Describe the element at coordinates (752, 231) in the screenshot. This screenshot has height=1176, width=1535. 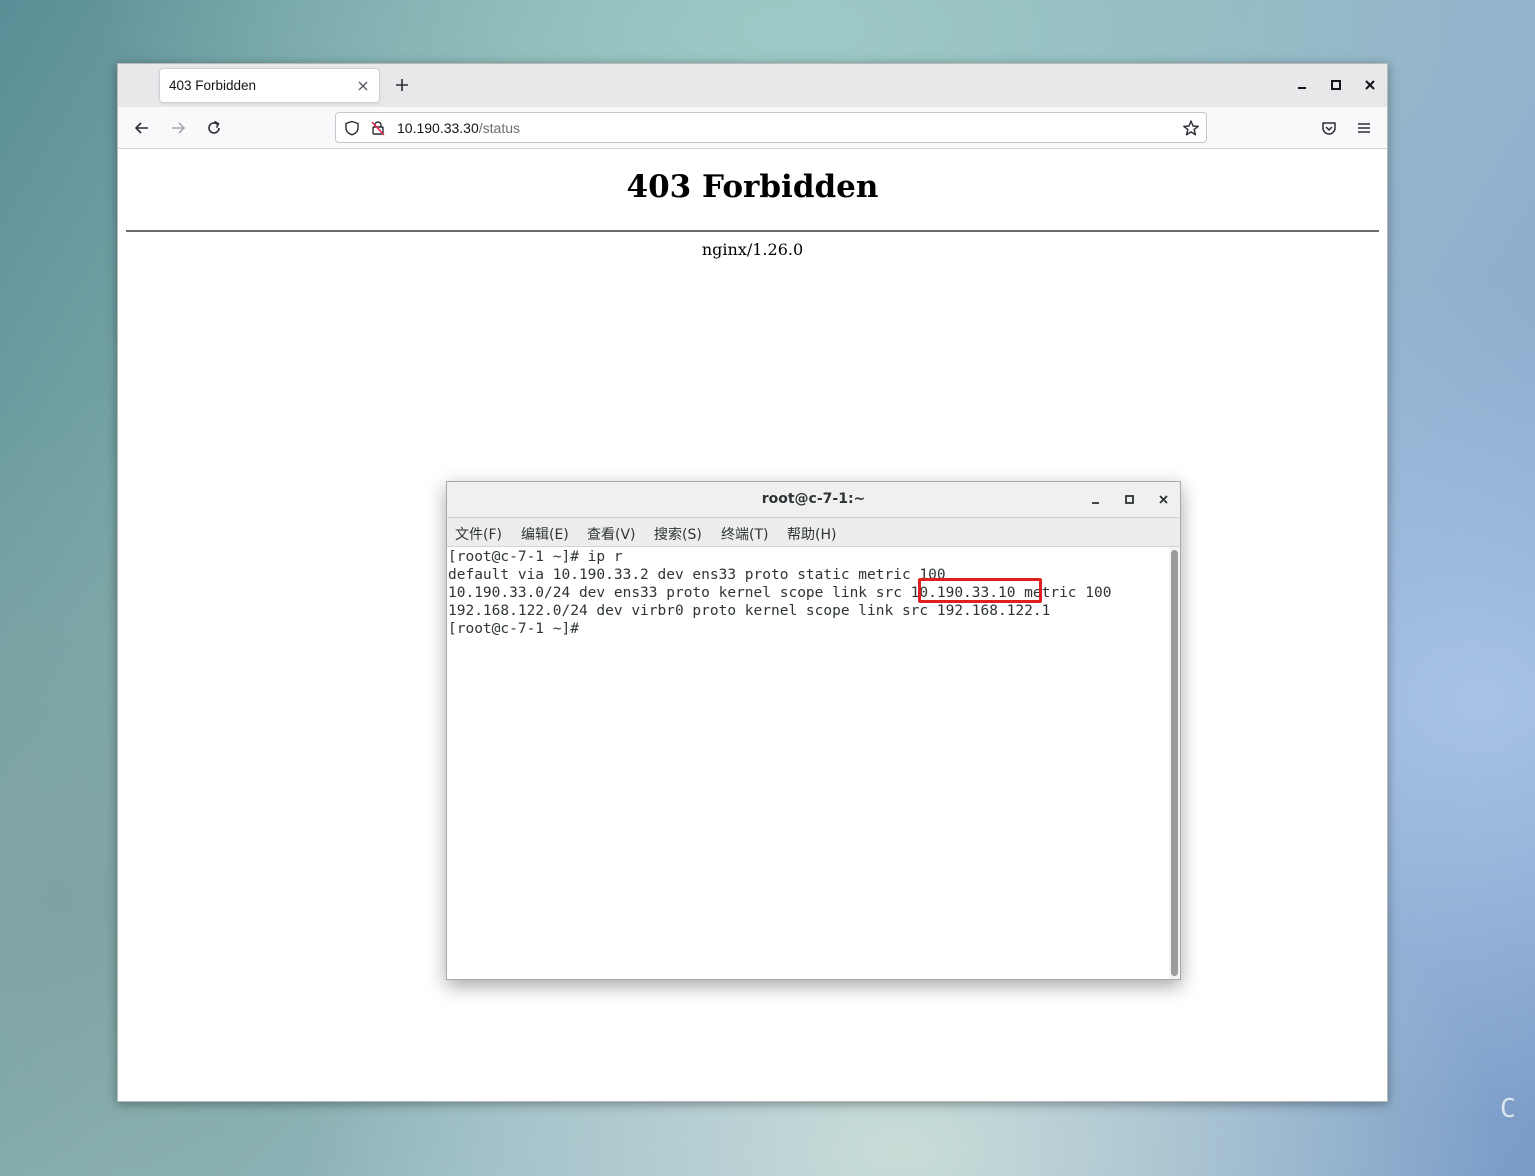
I see `divider` at that location.